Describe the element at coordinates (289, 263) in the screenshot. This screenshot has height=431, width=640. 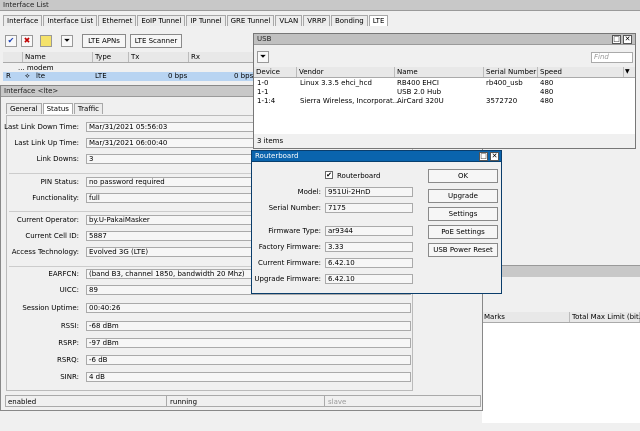
I see `current-firmware-label: Current Firmware:` at that location.